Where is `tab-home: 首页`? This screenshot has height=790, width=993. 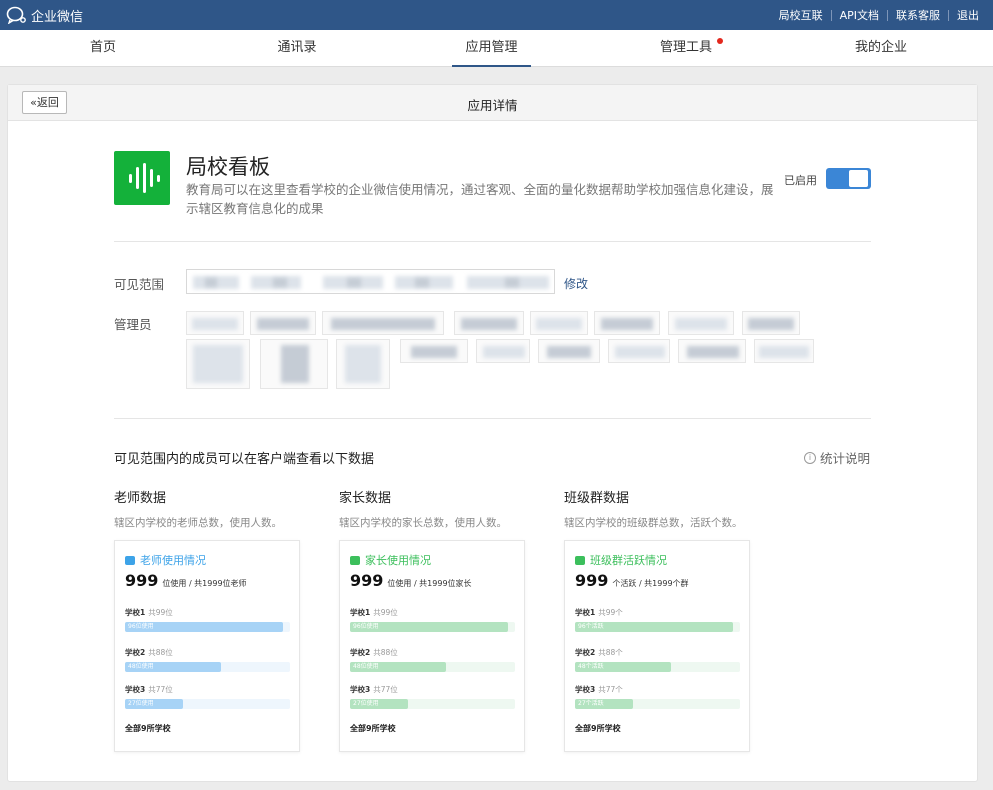 tab-home: 首页 is located at coordinates (103, 48).